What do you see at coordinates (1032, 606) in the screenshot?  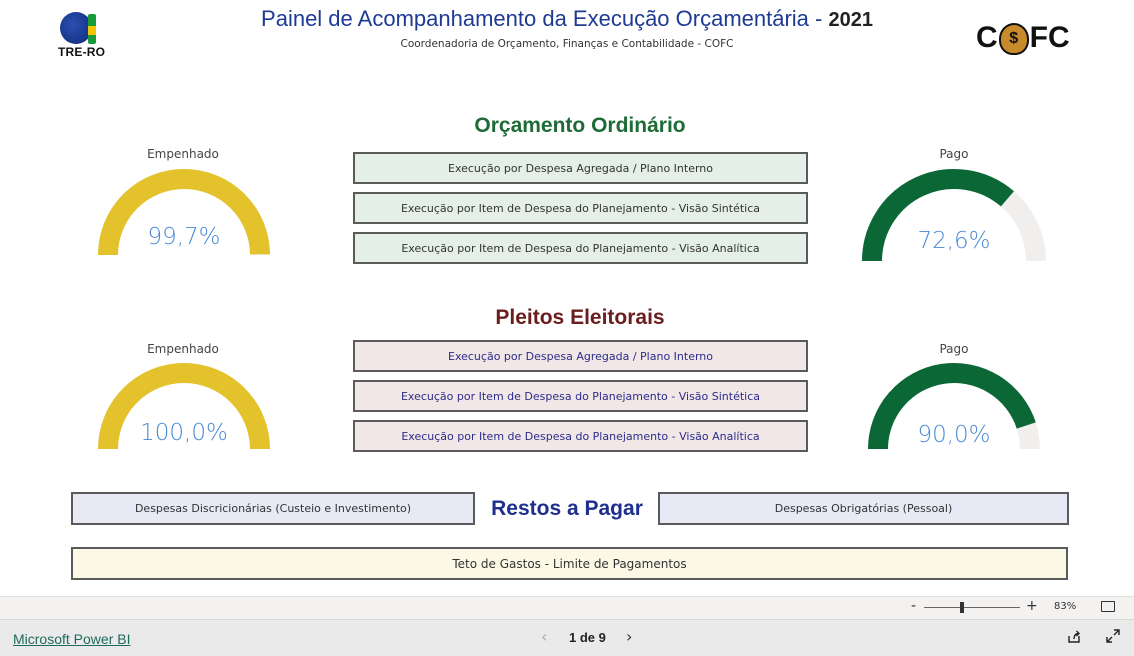 I see `zoom-in-button: +` at bounding box center [1032, 606].